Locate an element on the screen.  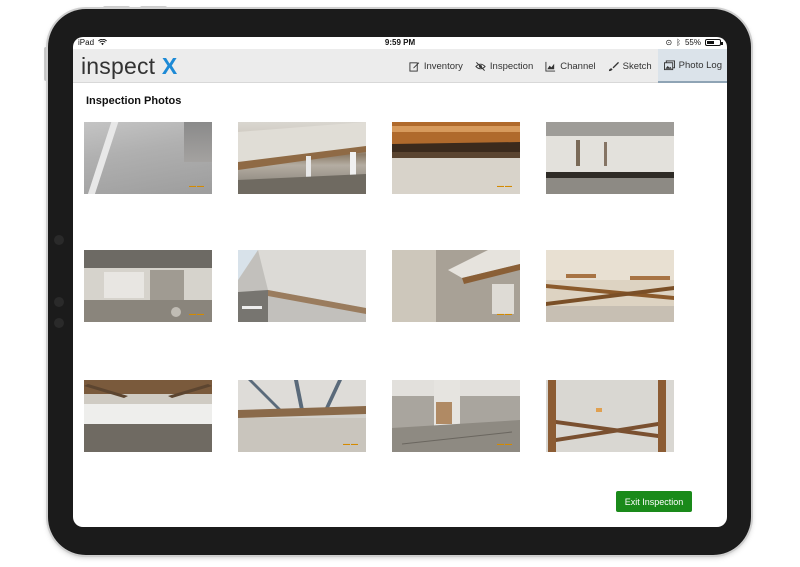
orientation-lock-icon: ⊙ is located at coordinates (669, 42).